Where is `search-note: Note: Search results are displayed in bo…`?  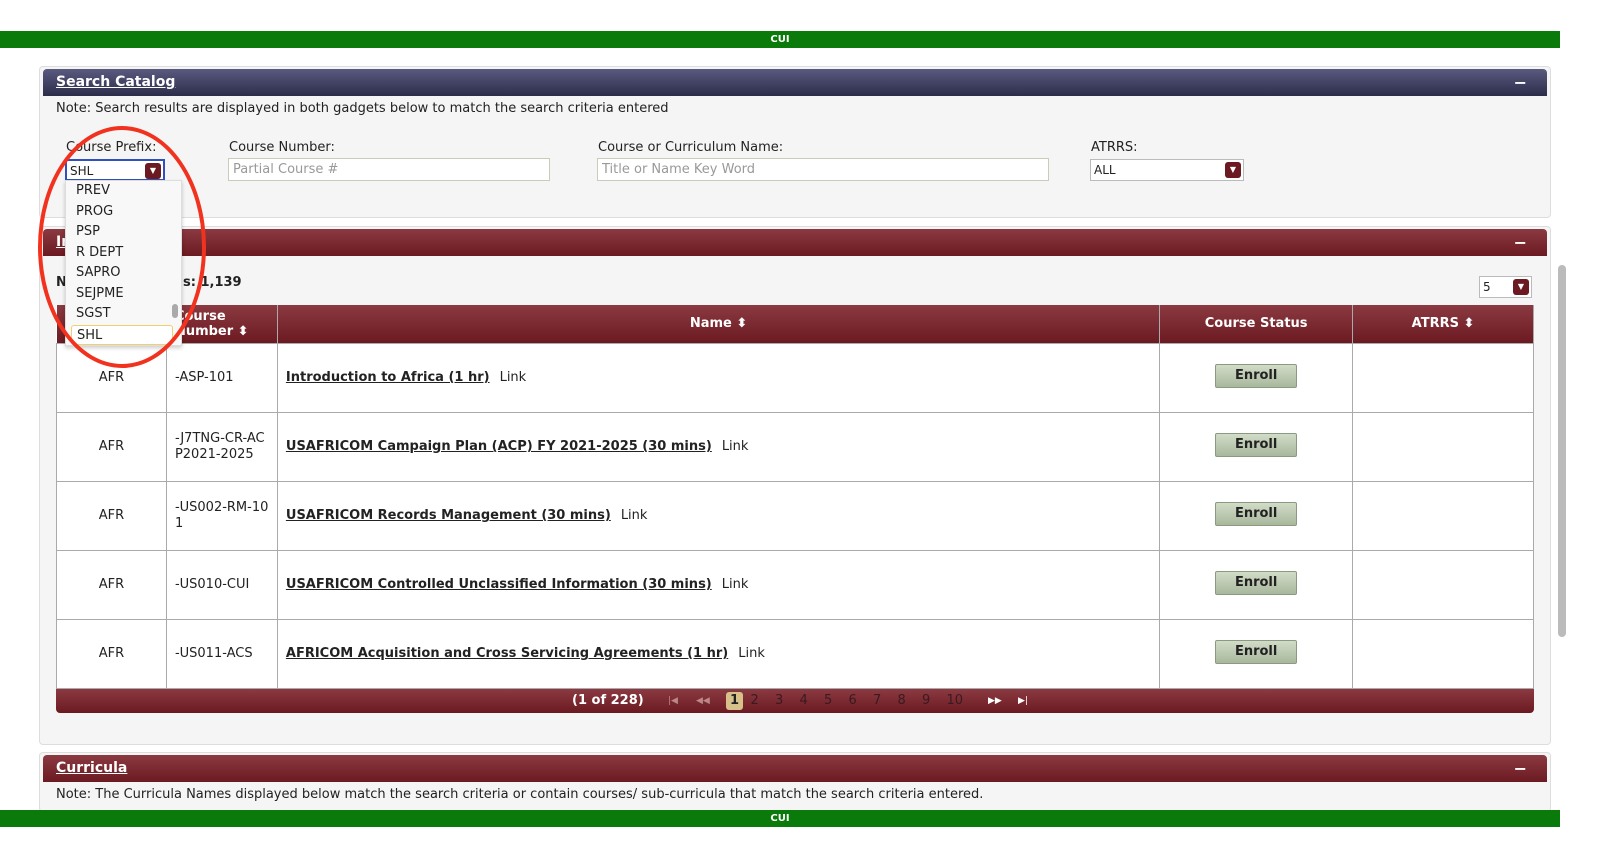
search-note: Note: Search results are displayed in bo… is located at coordinates (362, 108).